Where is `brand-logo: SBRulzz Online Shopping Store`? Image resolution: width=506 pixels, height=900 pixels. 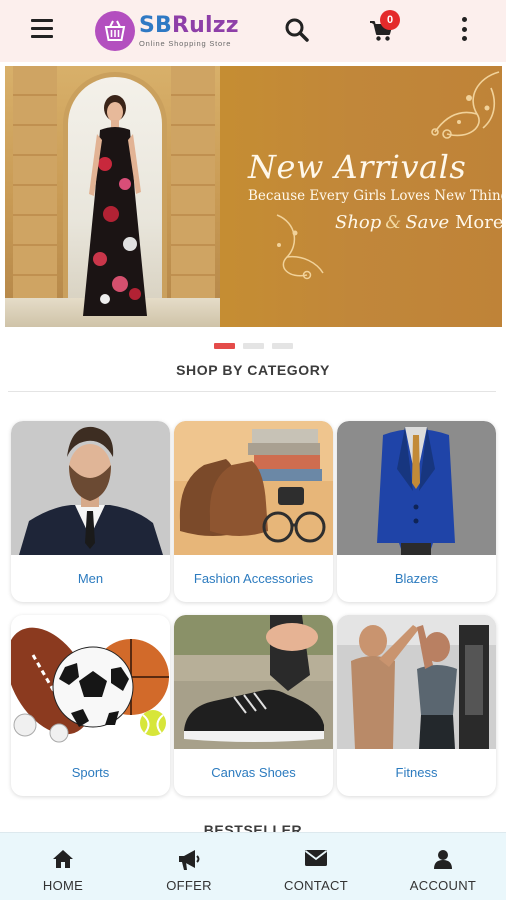 brand-logo: SBRulzz Online Shopping Store is located at coordinates (167, 31).